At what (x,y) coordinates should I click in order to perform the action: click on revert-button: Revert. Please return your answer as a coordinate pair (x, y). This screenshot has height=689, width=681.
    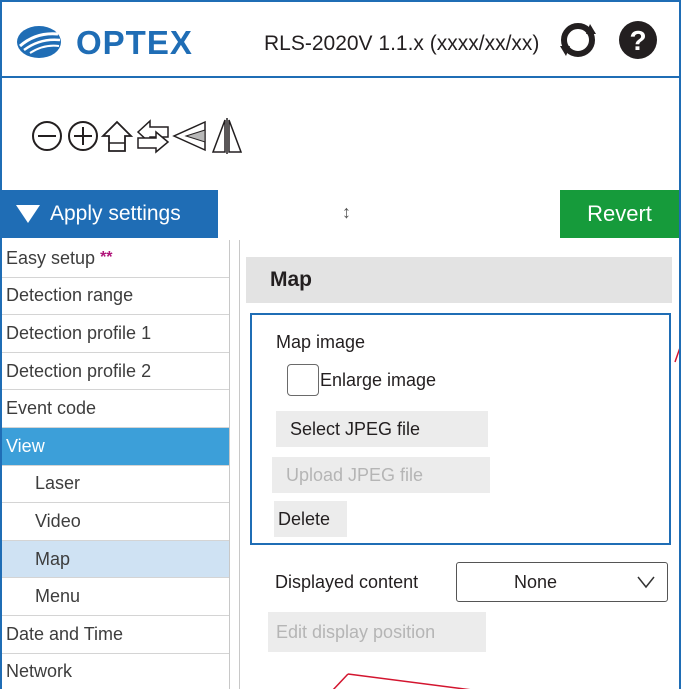
    Looking at the image, I should click on (619, 214).